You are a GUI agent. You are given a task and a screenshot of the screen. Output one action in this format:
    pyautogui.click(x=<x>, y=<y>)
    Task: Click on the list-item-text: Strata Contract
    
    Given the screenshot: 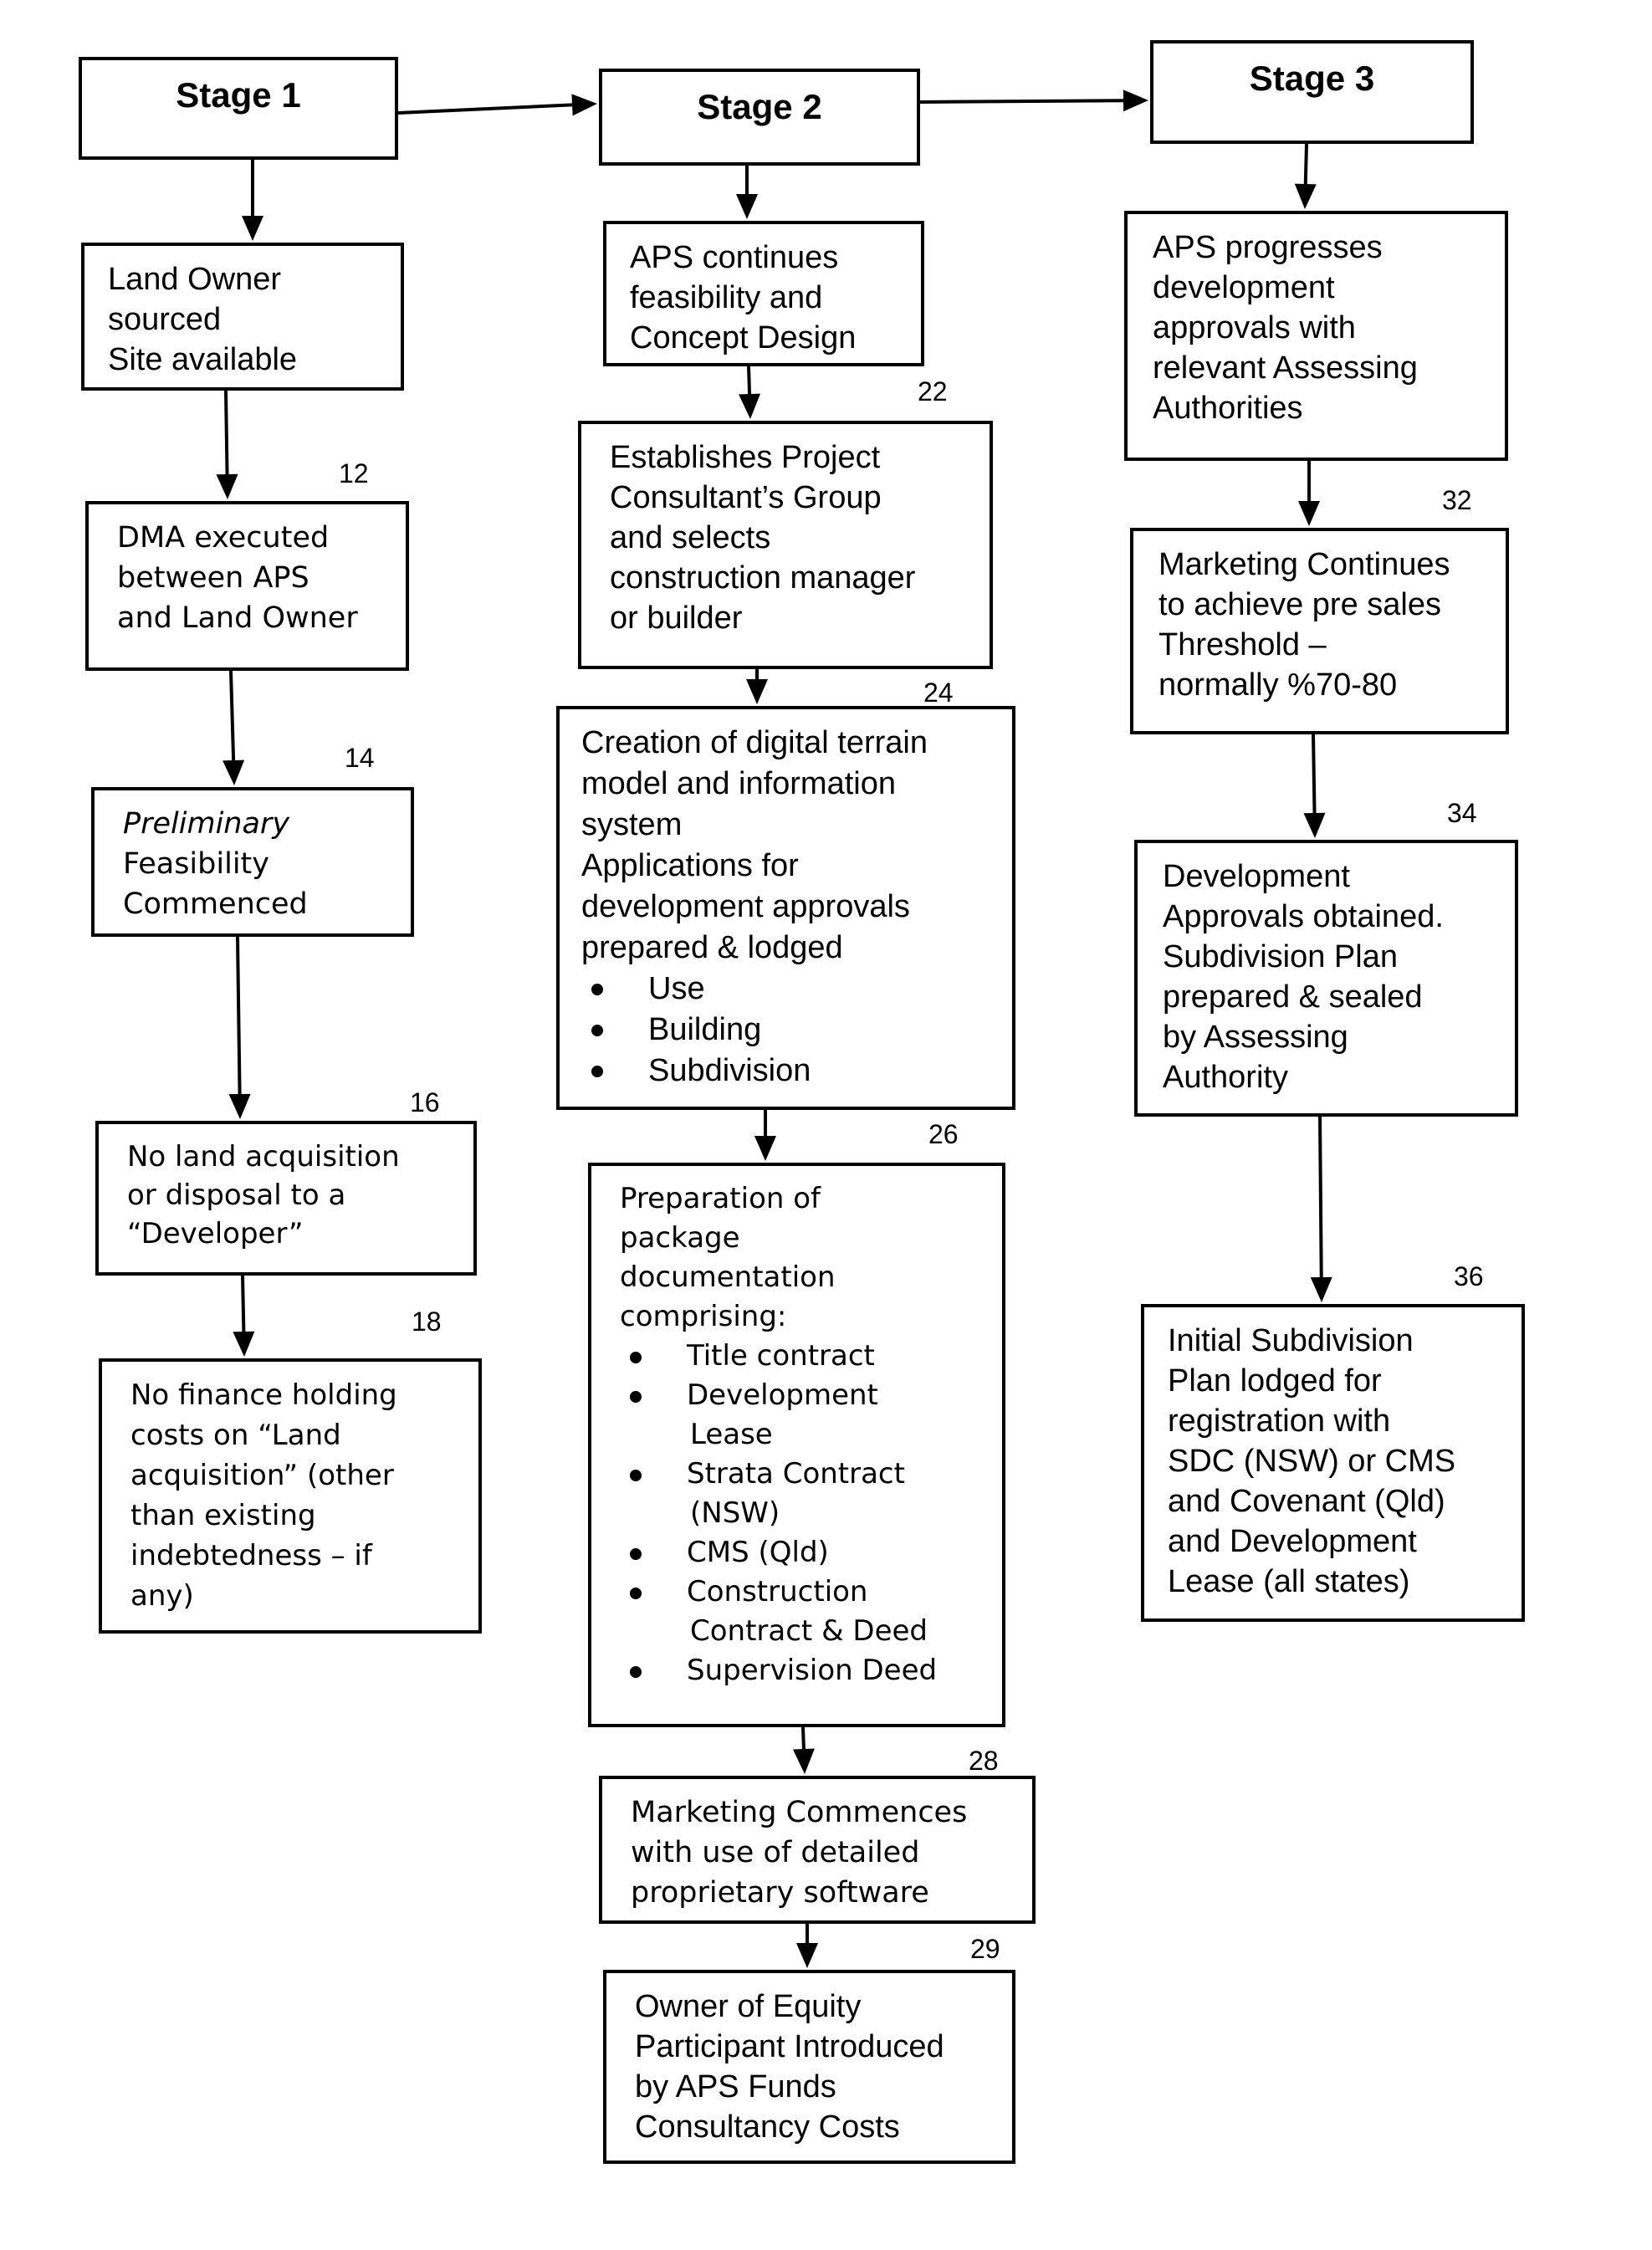 What is the action you would take?
    pyautogui.click(x=796, y=1474)
    